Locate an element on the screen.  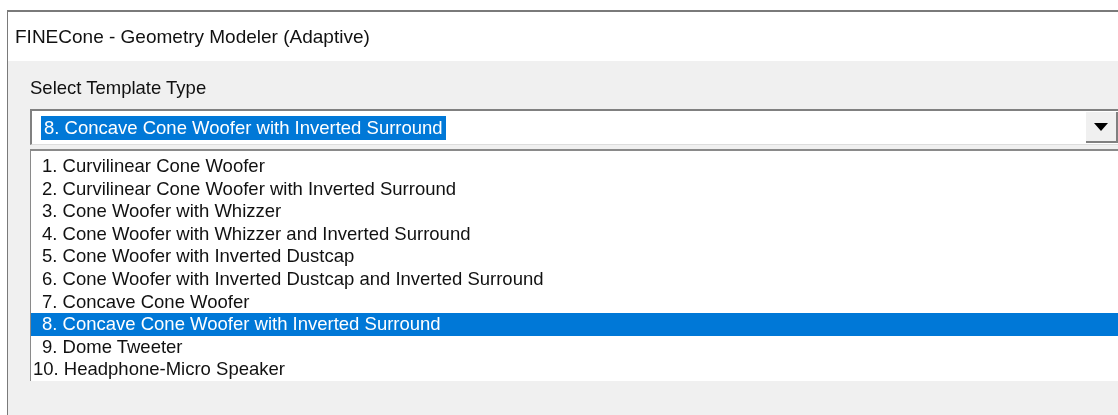
list-item: 8. Concave Cone Woofer with Inverted Surround is located at coordinates (574, 324).